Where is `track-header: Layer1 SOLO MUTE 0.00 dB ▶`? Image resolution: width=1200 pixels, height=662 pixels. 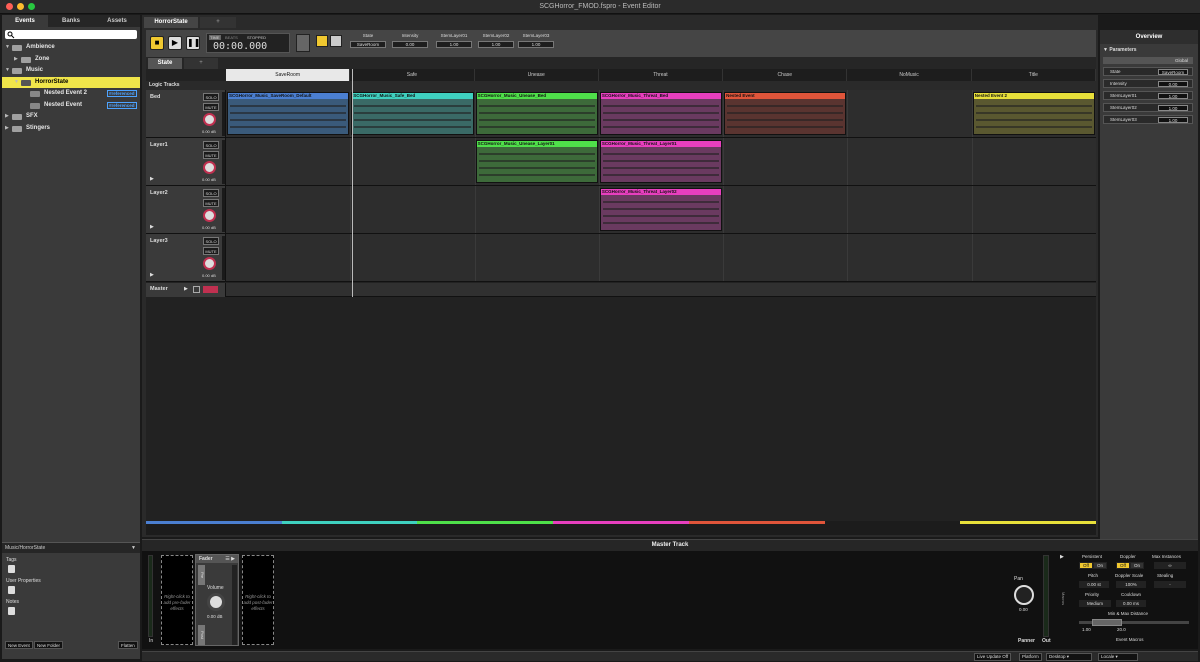
track-header: Layer1 SOLO MUTE 0.00 dB ▶ is located at coordinates (186, 161).